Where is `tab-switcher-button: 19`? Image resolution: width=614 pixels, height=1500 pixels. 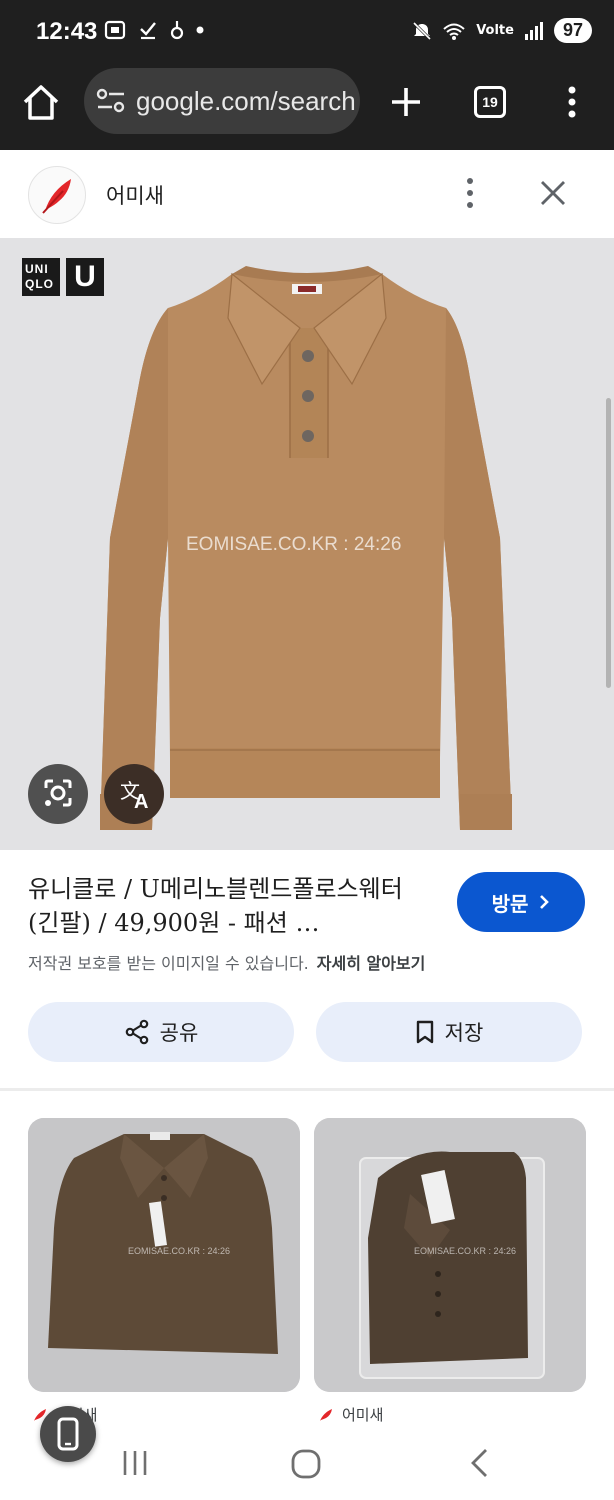
tab-switcher-button: 19 is located at coordinates (490, 102).